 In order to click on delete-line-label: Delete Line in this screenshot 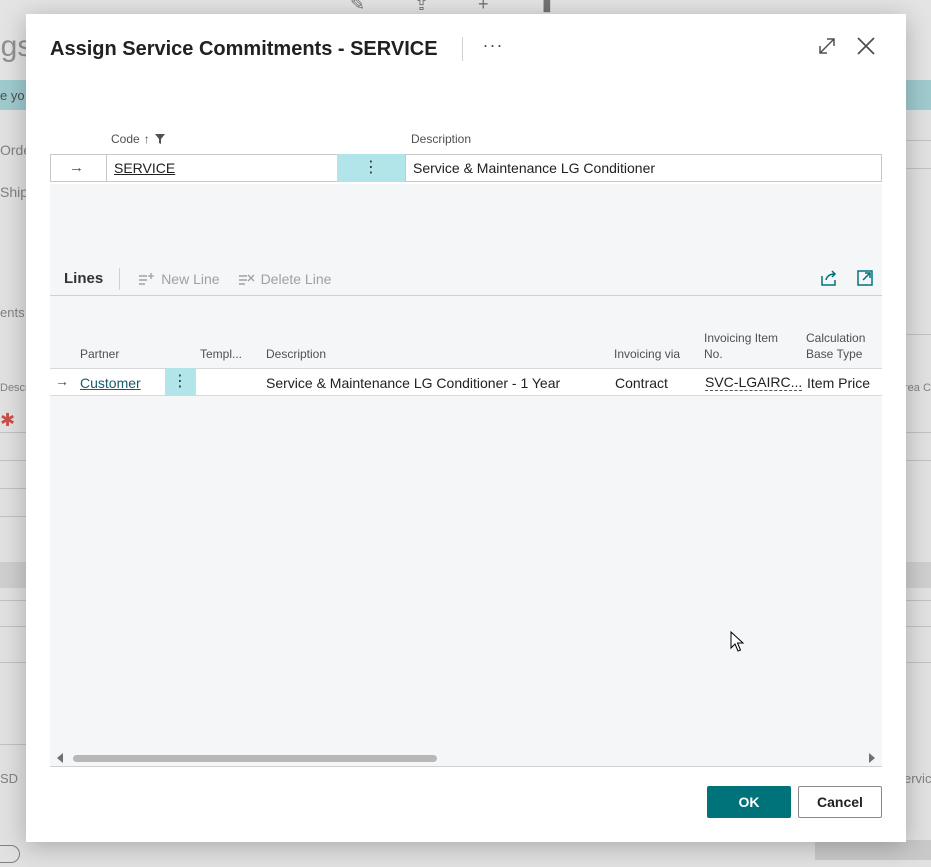, I will do `click(296, 278)`.